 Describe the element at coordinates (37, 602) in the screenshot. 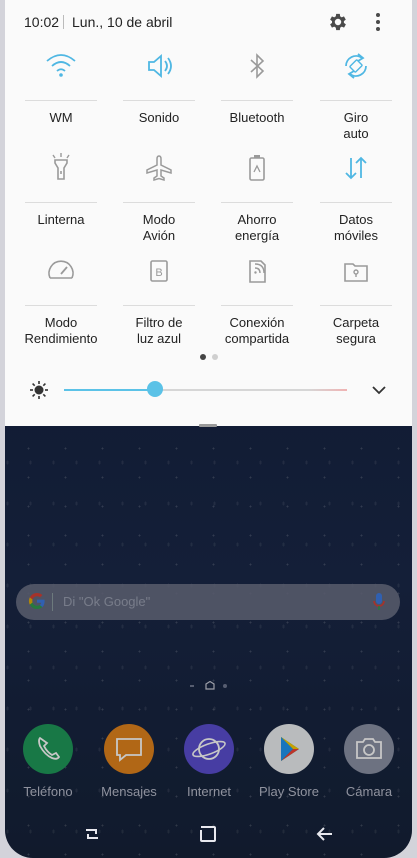

I see `google-logo-icon` at that location.